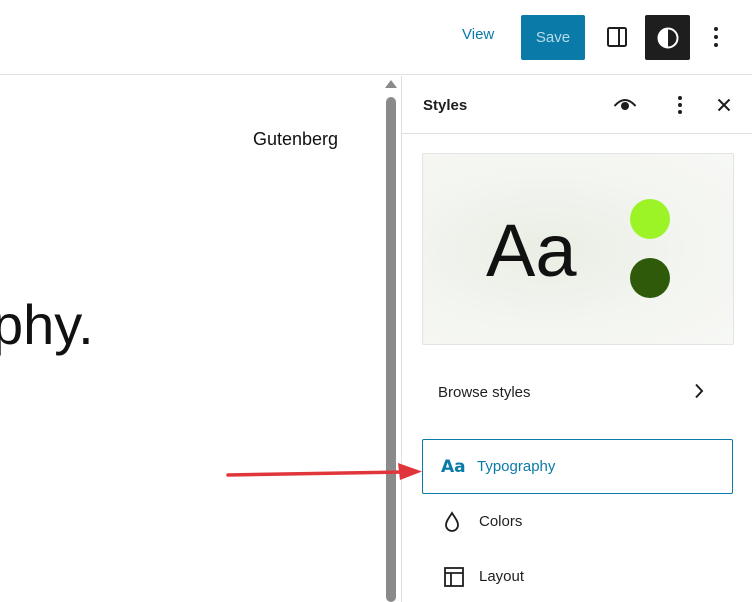  Describe the element at coordinates (502, 576) in the screenshot. I see `layout-label: Layout` at that location.